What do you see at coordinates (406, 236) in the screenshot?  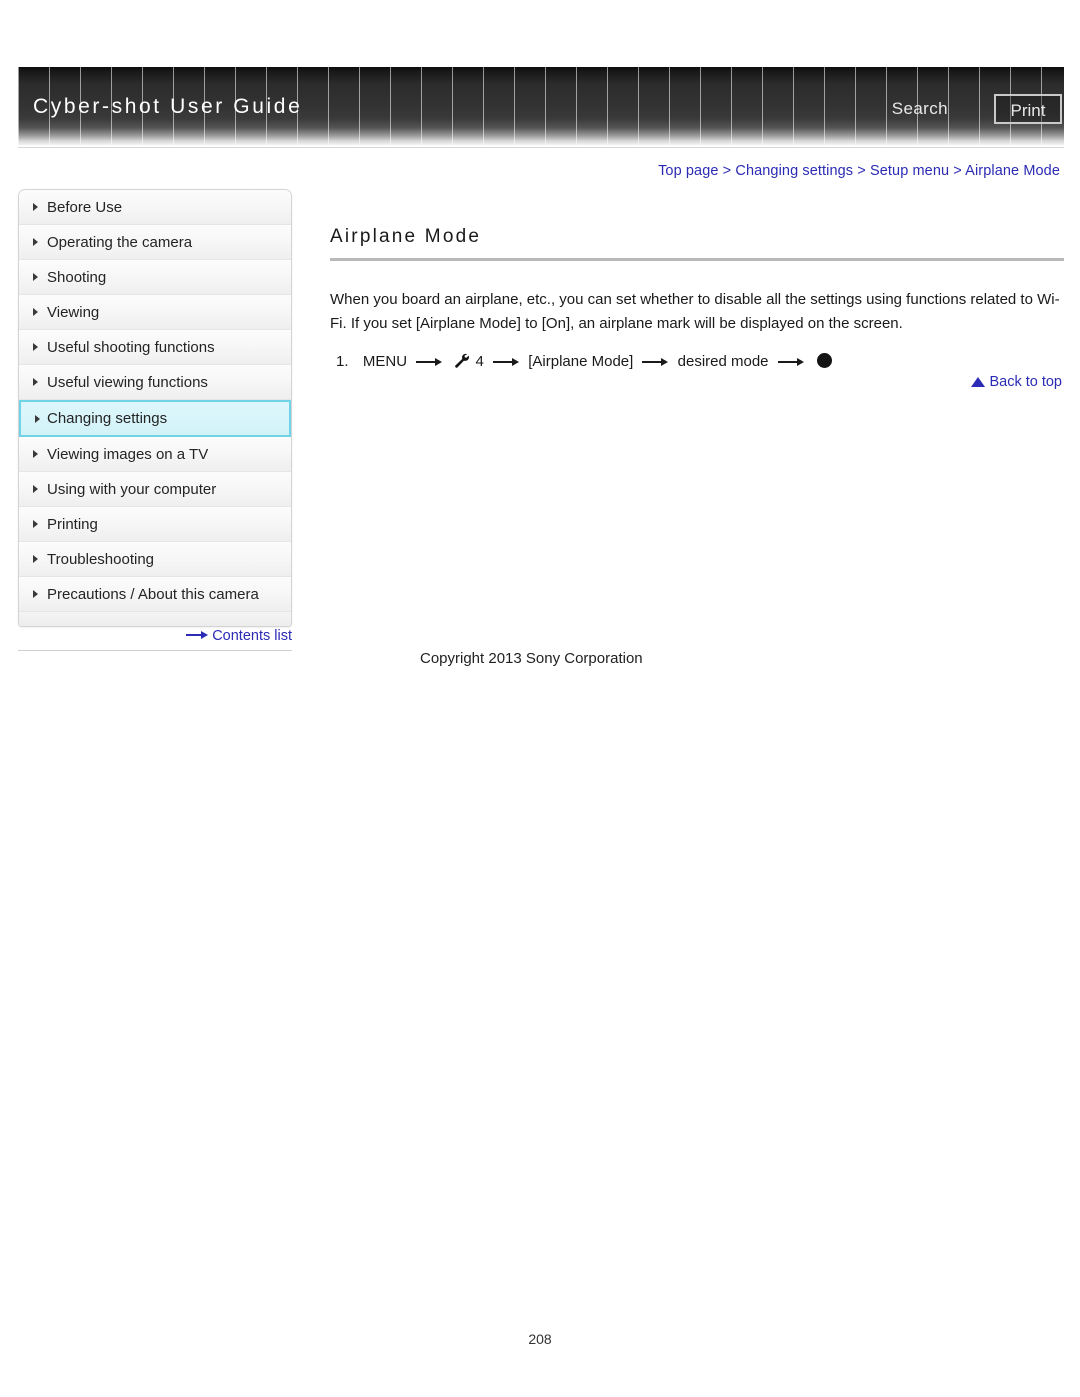 I see `page-title: Airplane Mode` at bounding box center [406, 236].